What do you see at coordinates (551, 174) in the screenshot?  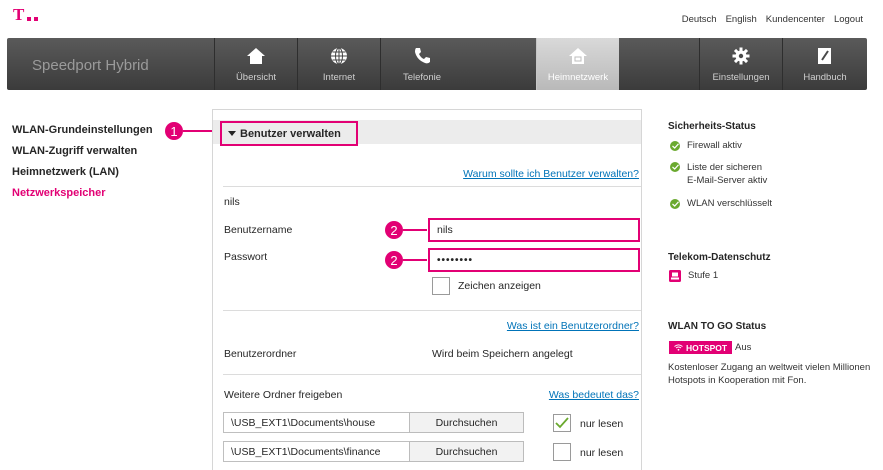 I see `why-manage-users-link: Warum sollte ich Benutzer verwalten?` at bounding box center [551, 174].